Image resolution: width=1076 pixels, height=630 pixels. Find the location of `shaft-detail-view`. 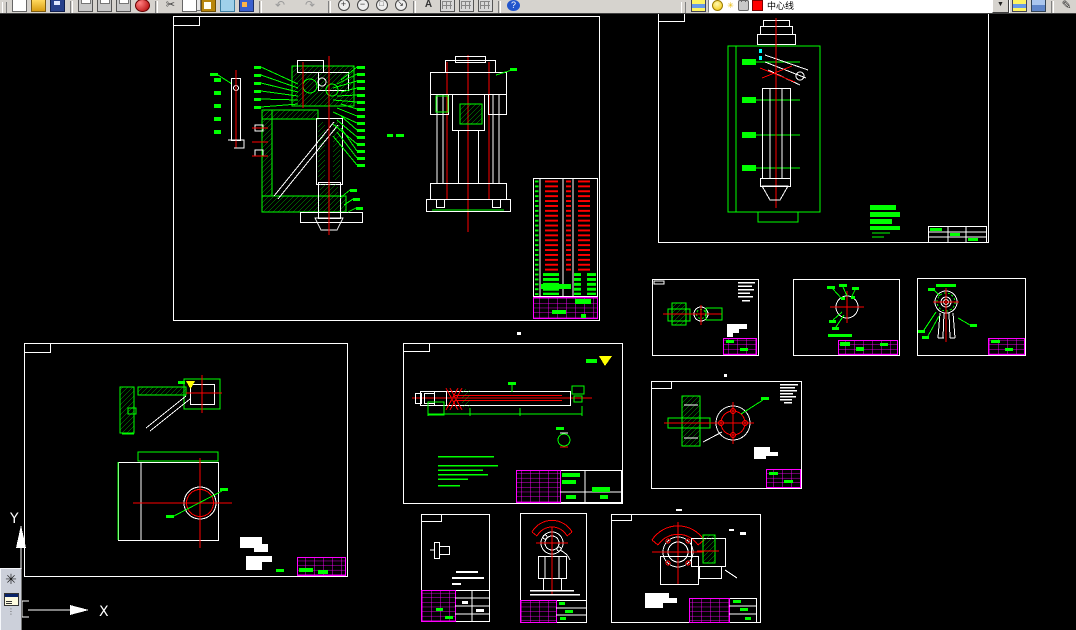

shaft-detail-view is located at coordinates (563, 437).